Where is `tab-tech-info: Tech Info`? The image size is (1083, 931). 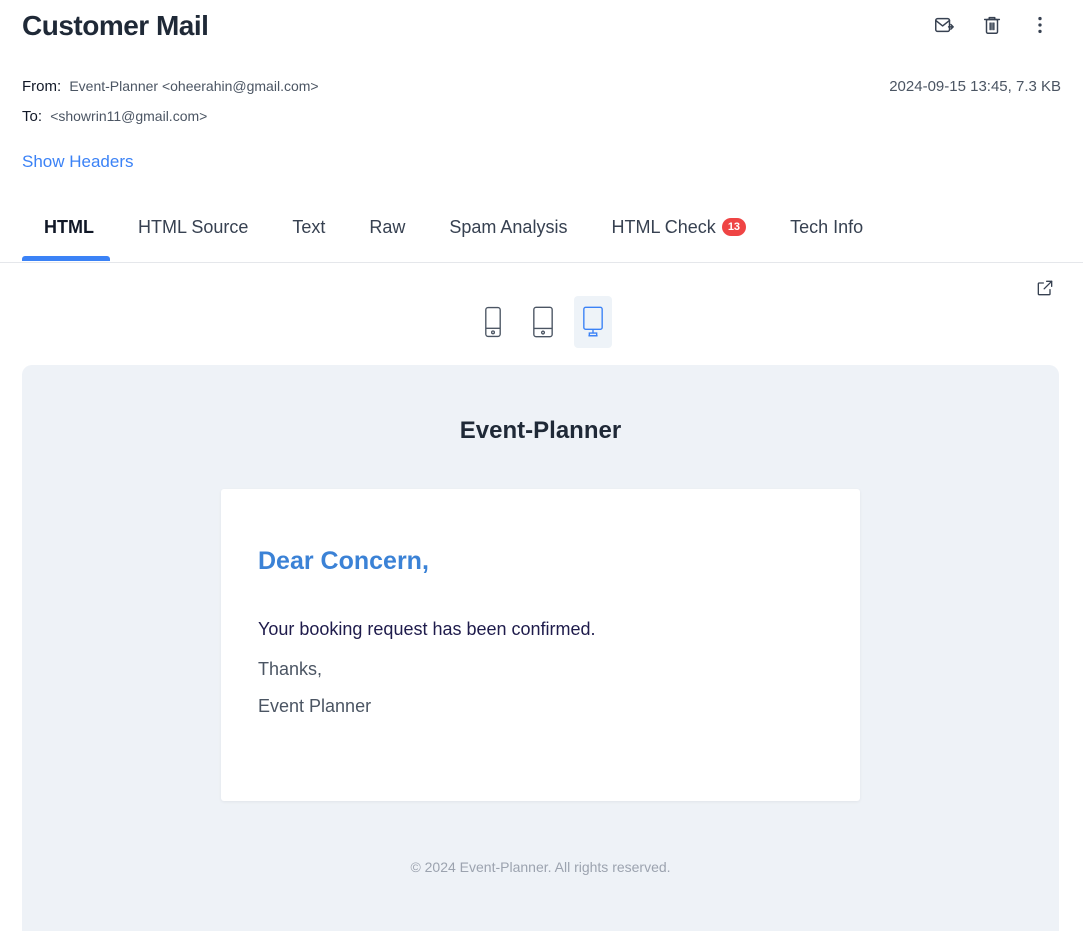 tab-tech-info: Tech Info is located at coordinates (826, 227).